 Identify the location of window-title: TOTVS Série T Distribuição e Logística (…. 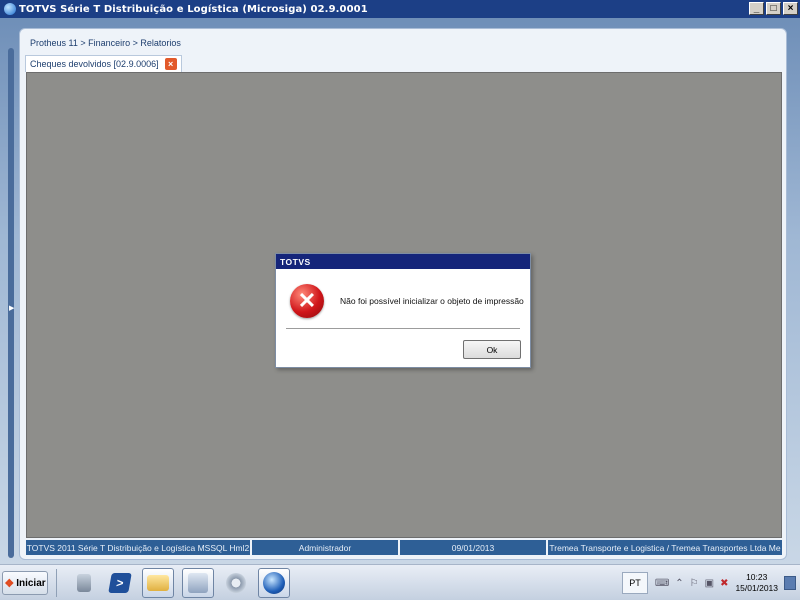
(193, 9).